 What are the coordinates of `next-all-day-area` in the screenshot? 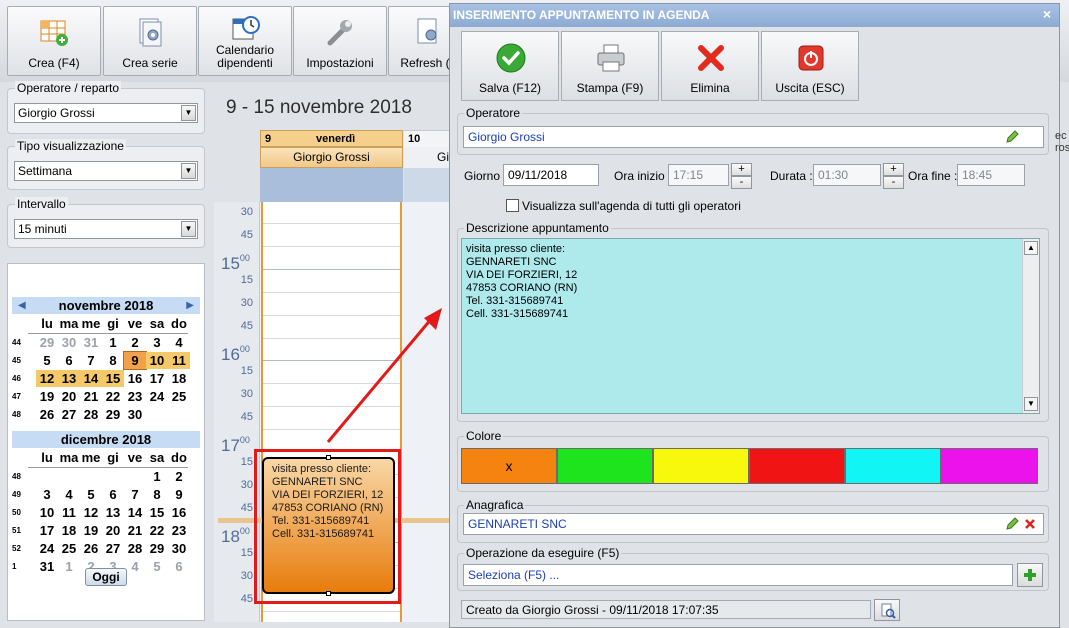 It's located at (427, 185).